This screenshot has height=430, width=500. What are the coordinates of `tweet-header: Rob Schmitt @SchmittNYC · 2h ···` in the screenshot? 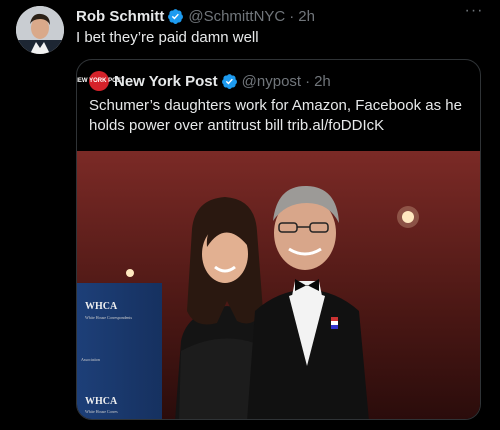 It's located at (280, 14).